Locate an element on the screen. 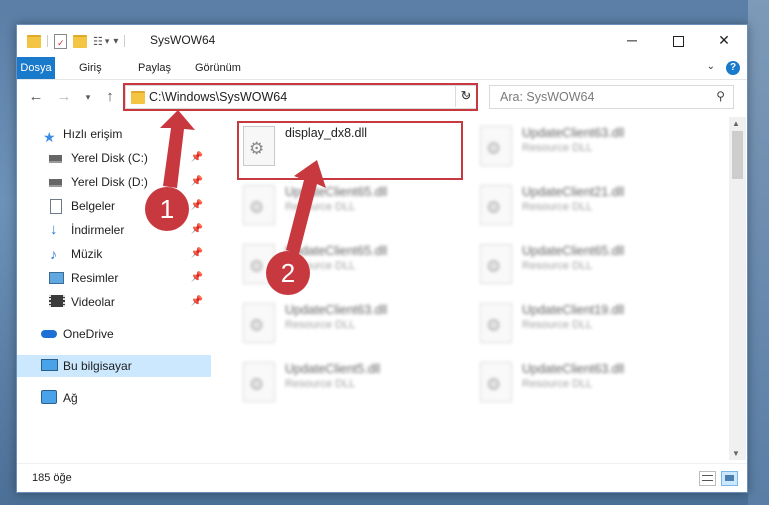  file-item: ⚙ UpdateClient21.dll Resource DLL is located at coordinates (588, 206).